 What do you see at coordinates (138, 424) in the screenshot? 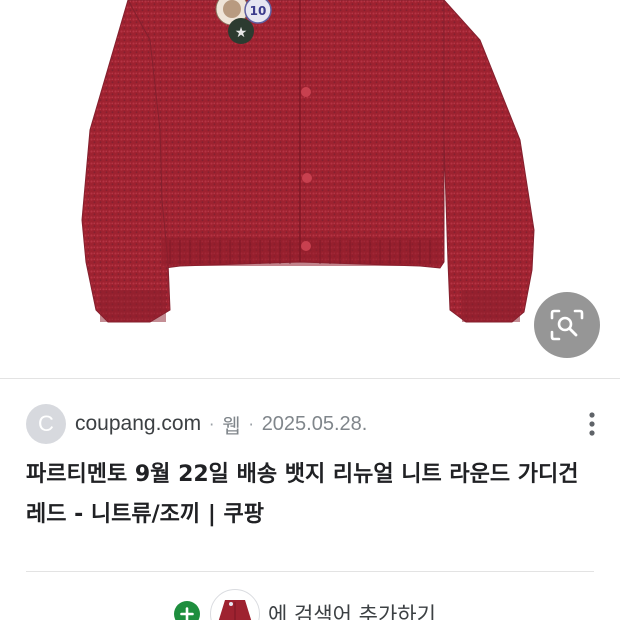
I see `site-name: coupang.com` at bounding box center [138, 424].